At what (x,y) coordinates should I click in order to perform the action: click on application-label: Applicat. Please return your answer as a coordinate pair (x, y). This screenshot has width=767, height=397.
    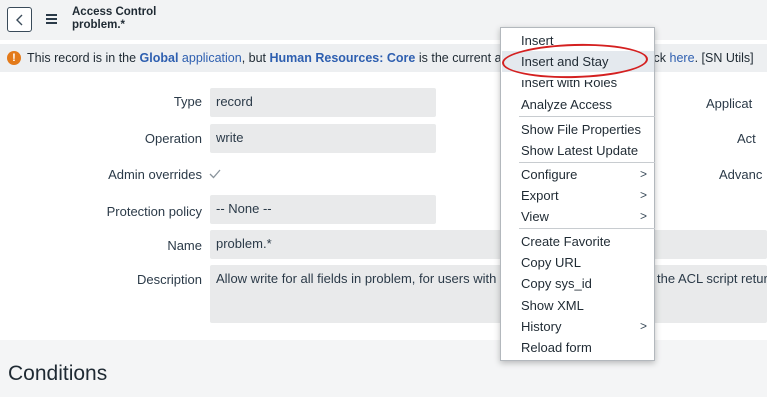
    Looking at the image, I should click on (729, 103).